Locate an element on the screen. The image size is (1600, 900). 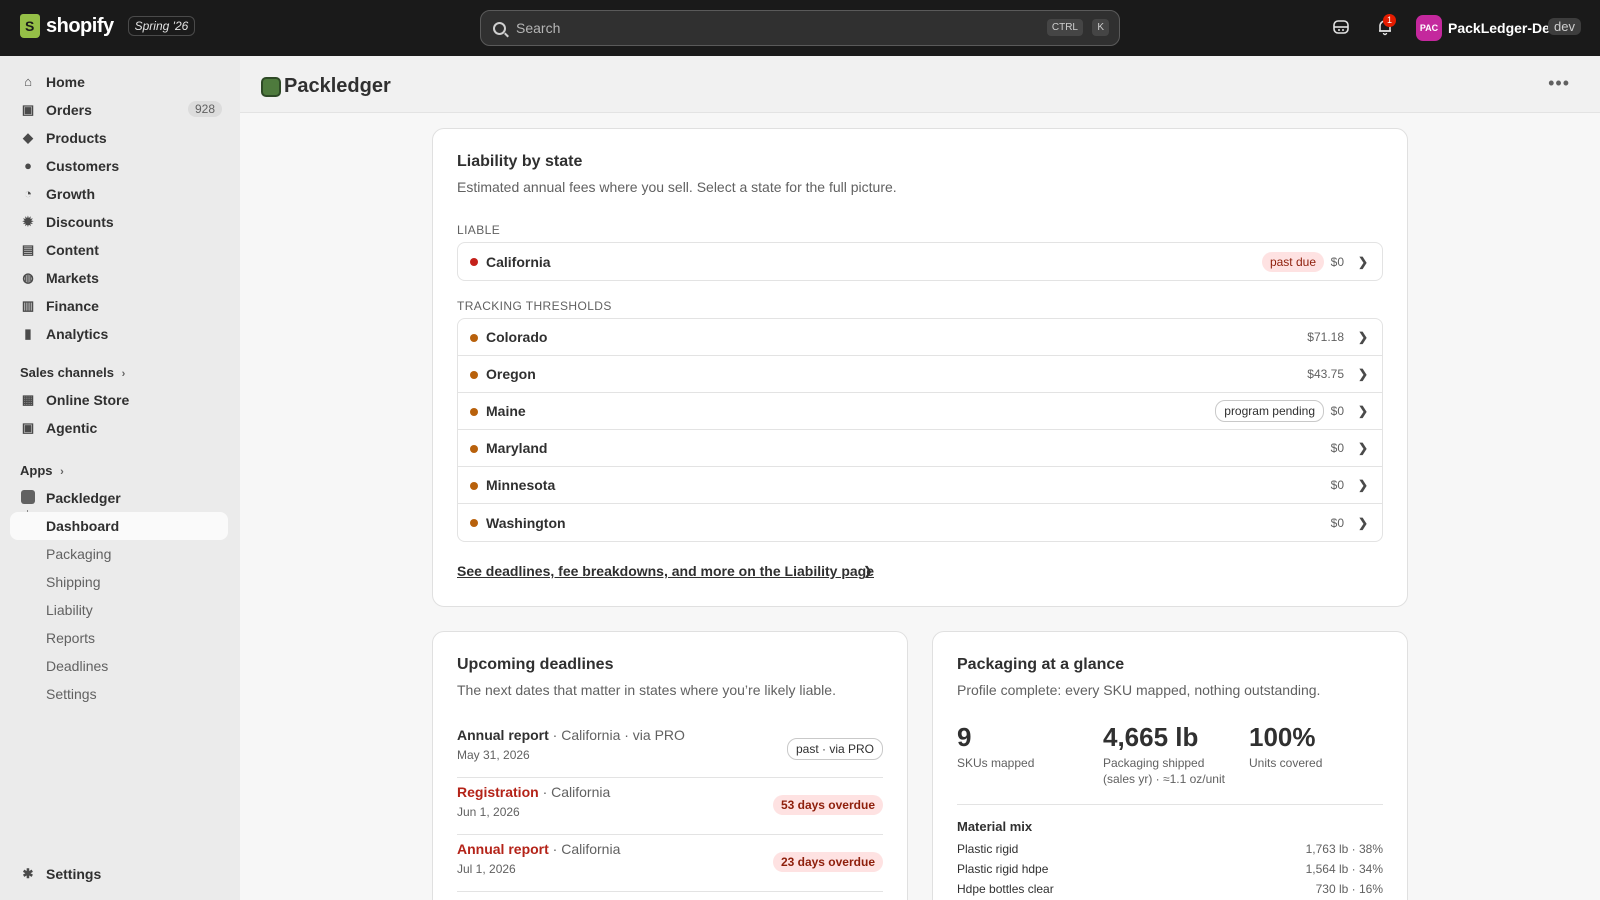
shopify-bag-icon is located at coordinates (30, 26).